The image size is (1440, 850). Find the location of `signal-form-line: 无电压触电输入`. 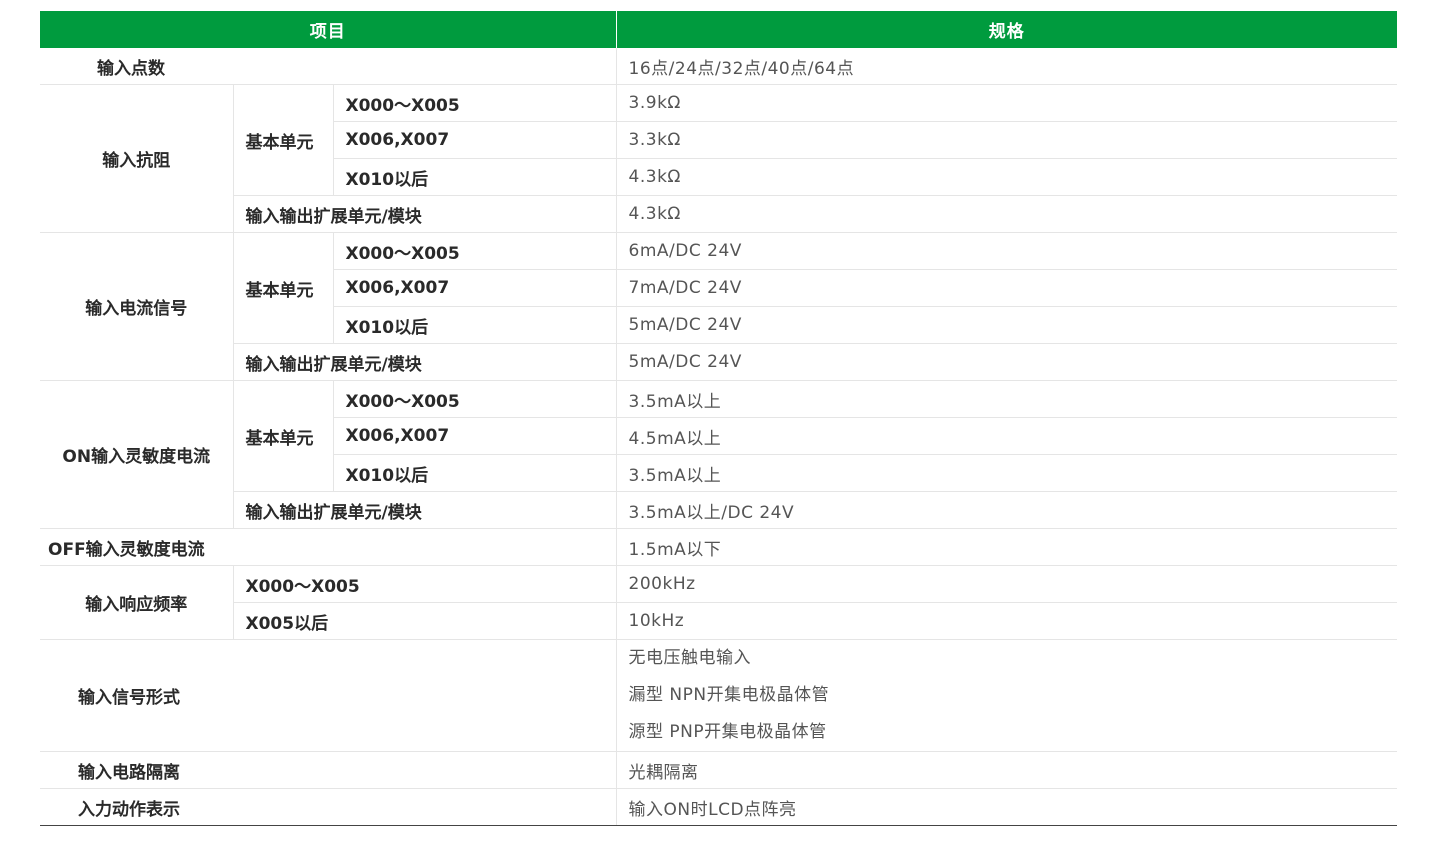

signal-form-line: 无电压触电输入 is located at coordinates (690, 658).